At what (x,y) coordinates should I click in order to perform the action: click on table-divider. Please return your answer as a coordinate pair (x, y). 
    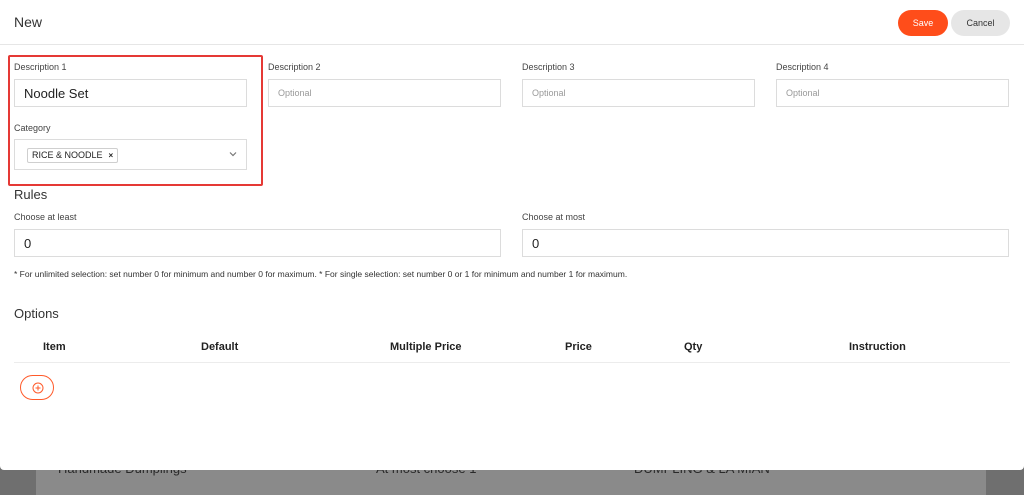
    Looking at the image, I should click on (512, 362).